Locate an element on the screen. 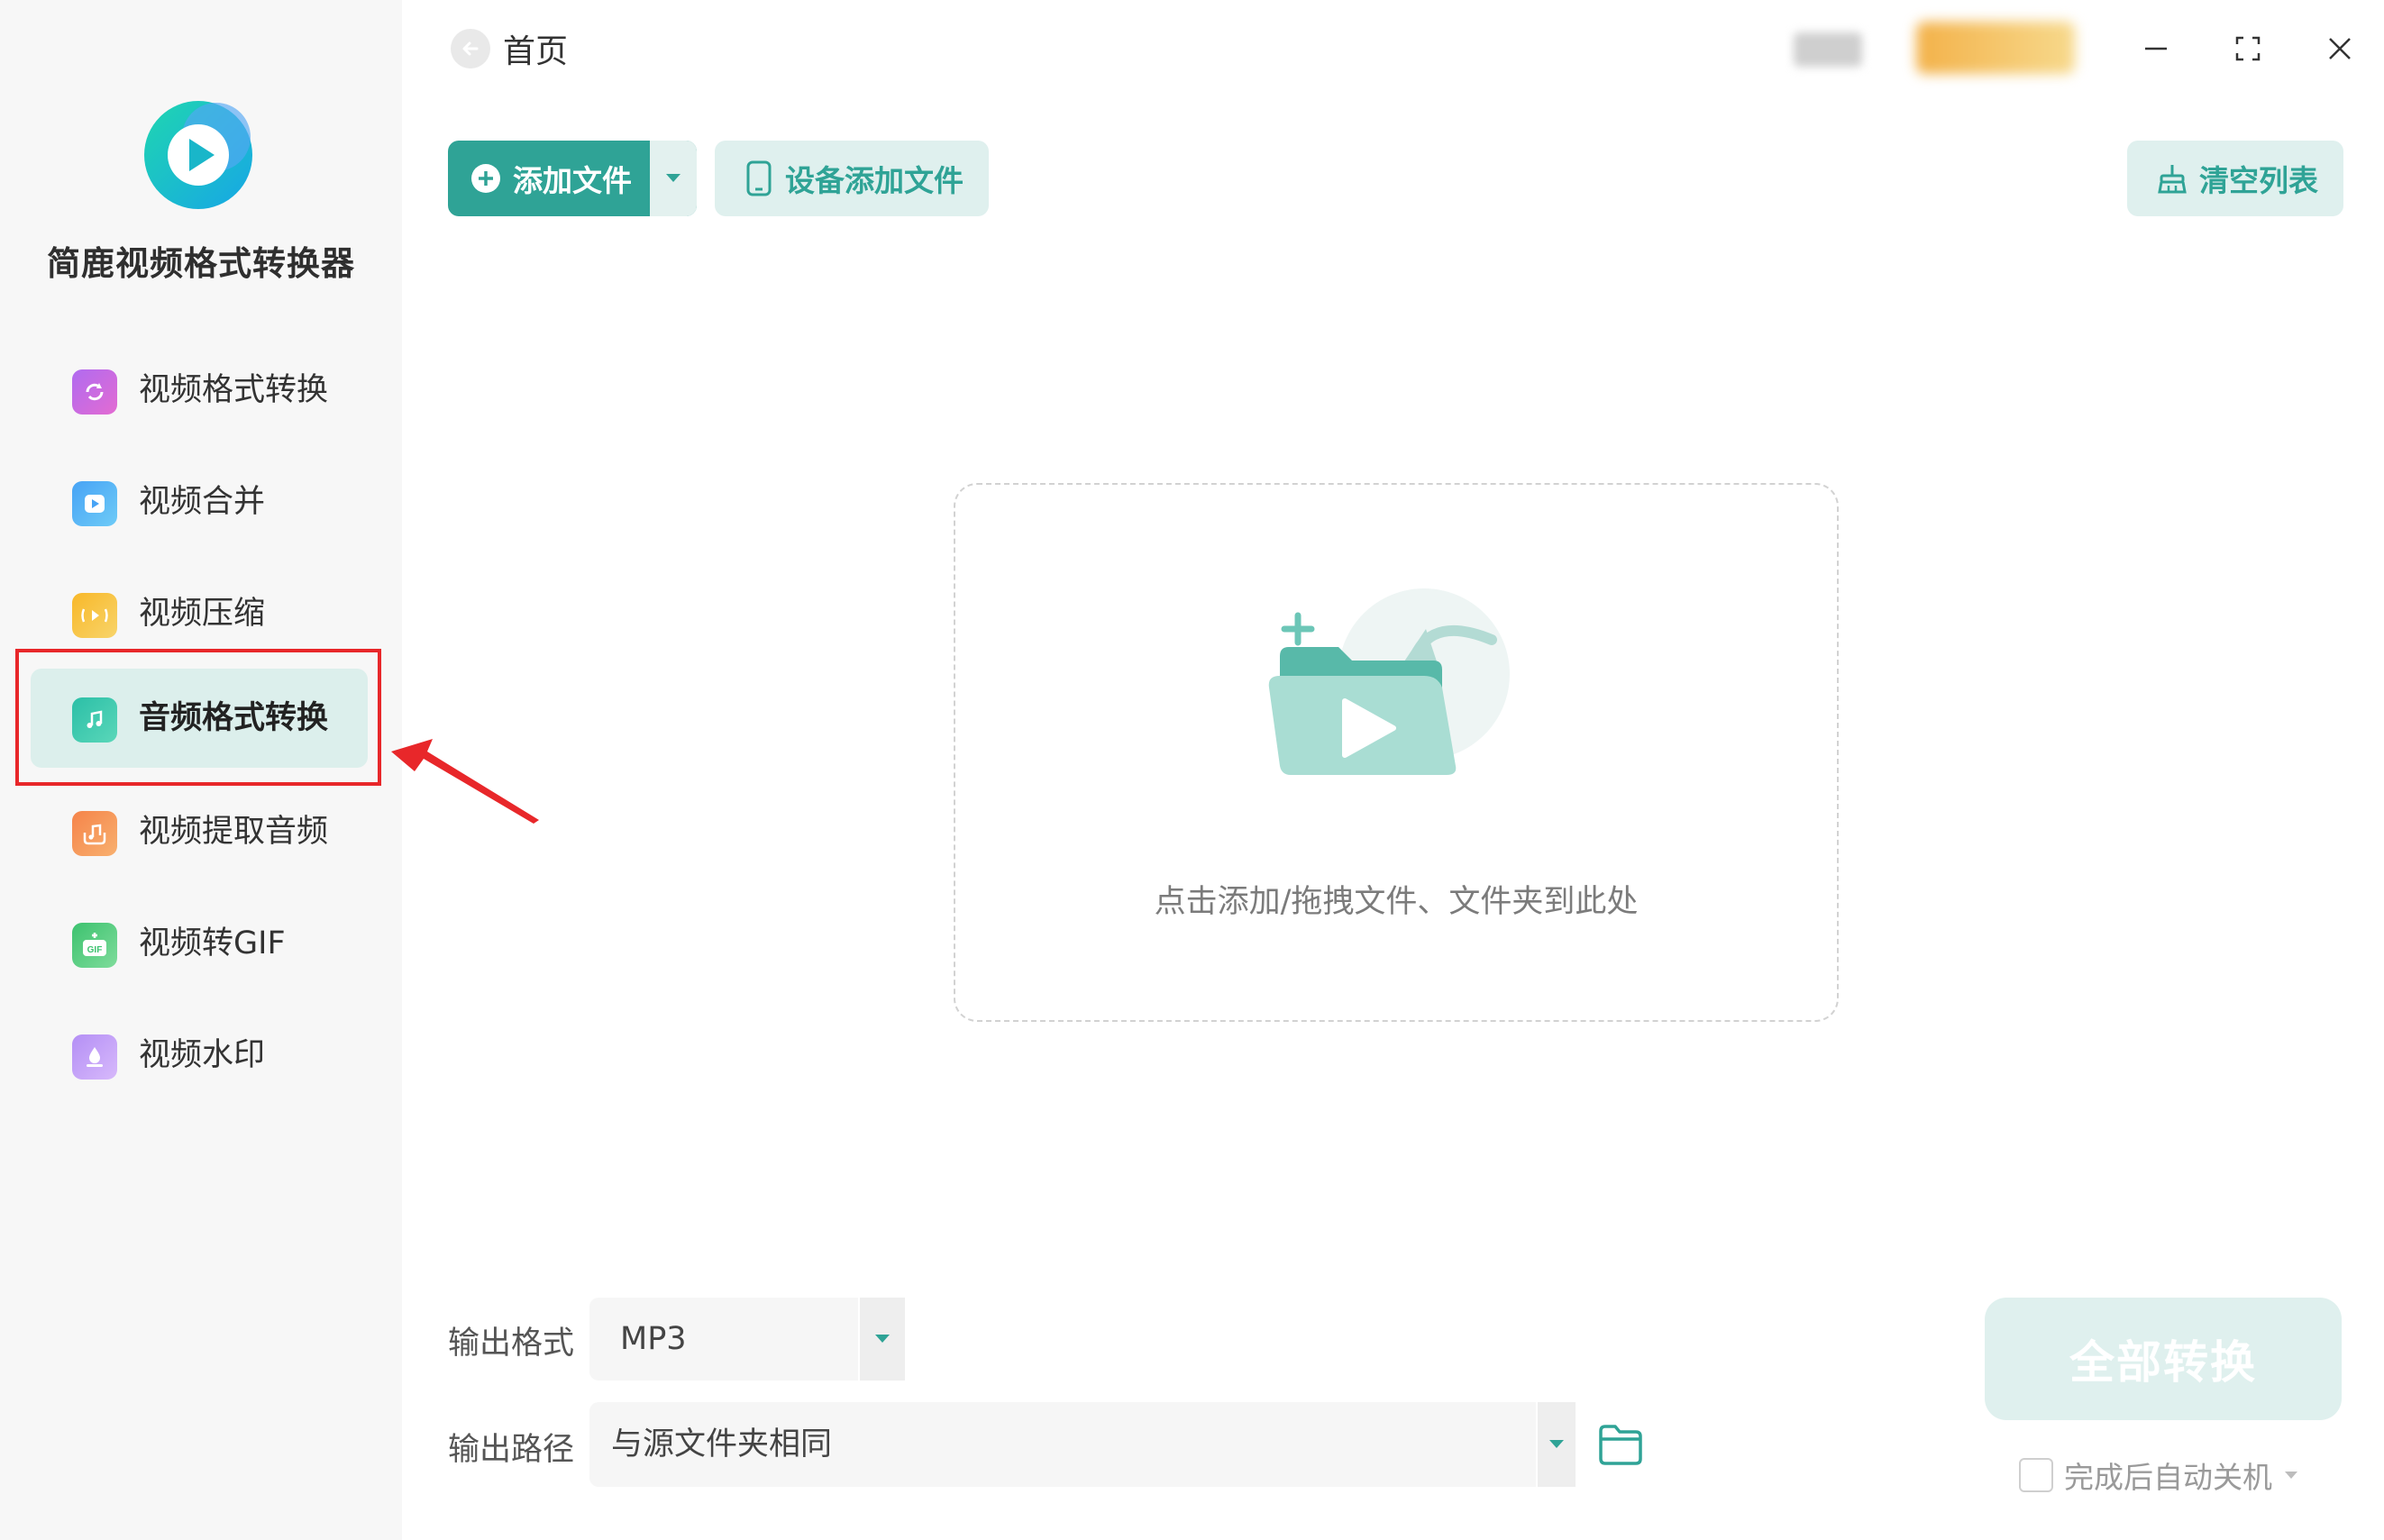  back-home-button: 首页 is located at coordinates (510, 48).